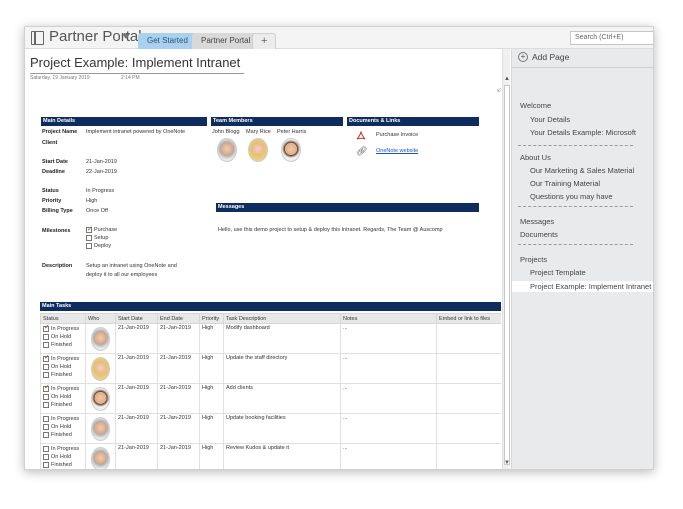 The width and height of the screenshot is (683, 509). I want to click on sidebar-page-item: About Us, so click(535, 157).